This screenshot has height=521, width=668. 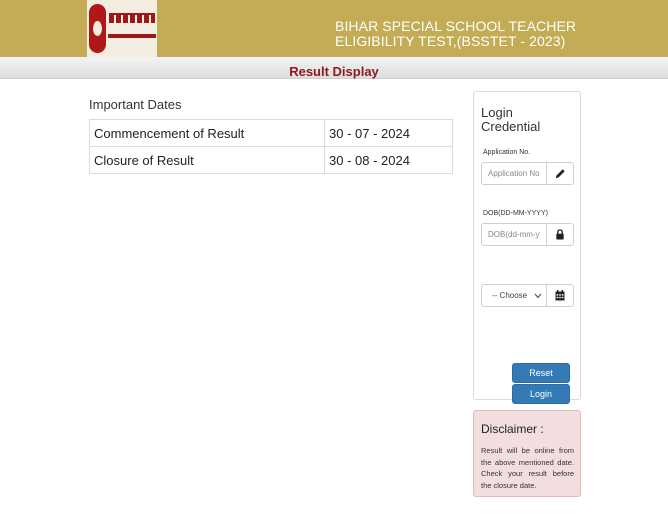 I want to click on table-row: Commencement of Result 30 - 07 - 2024, so click(x=271, y=133).